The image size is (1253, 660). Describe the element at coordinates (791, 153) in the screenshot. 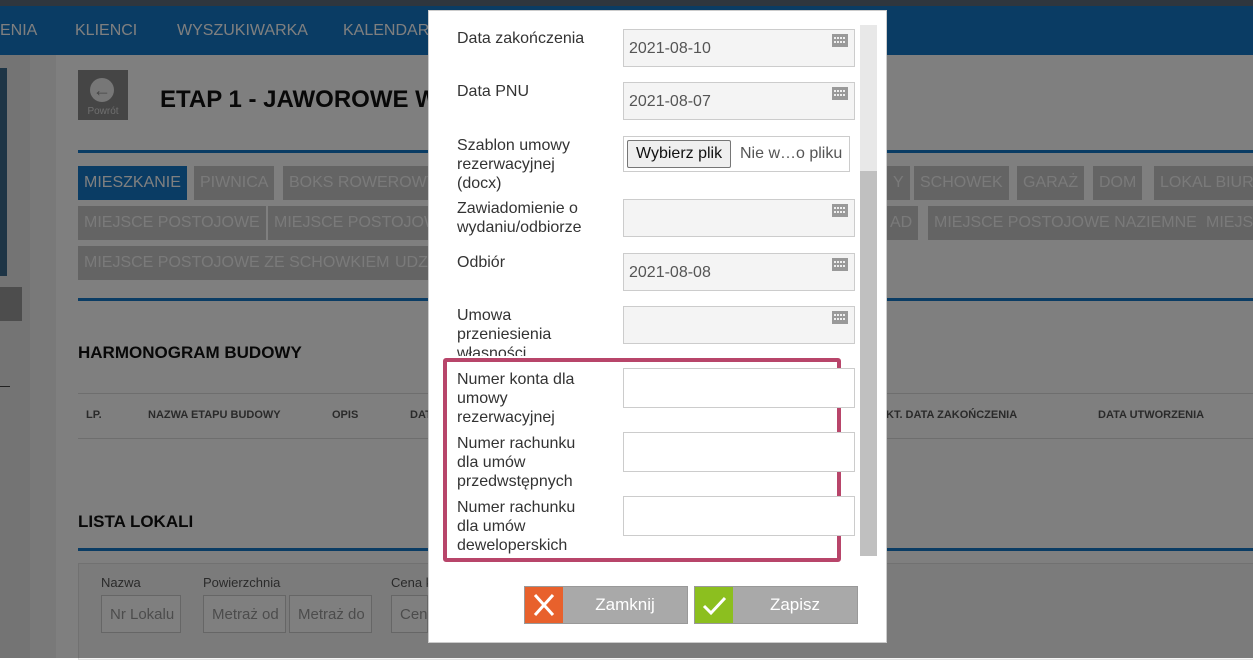

I see `file-status-text: Nie w…o pliku` at that location.